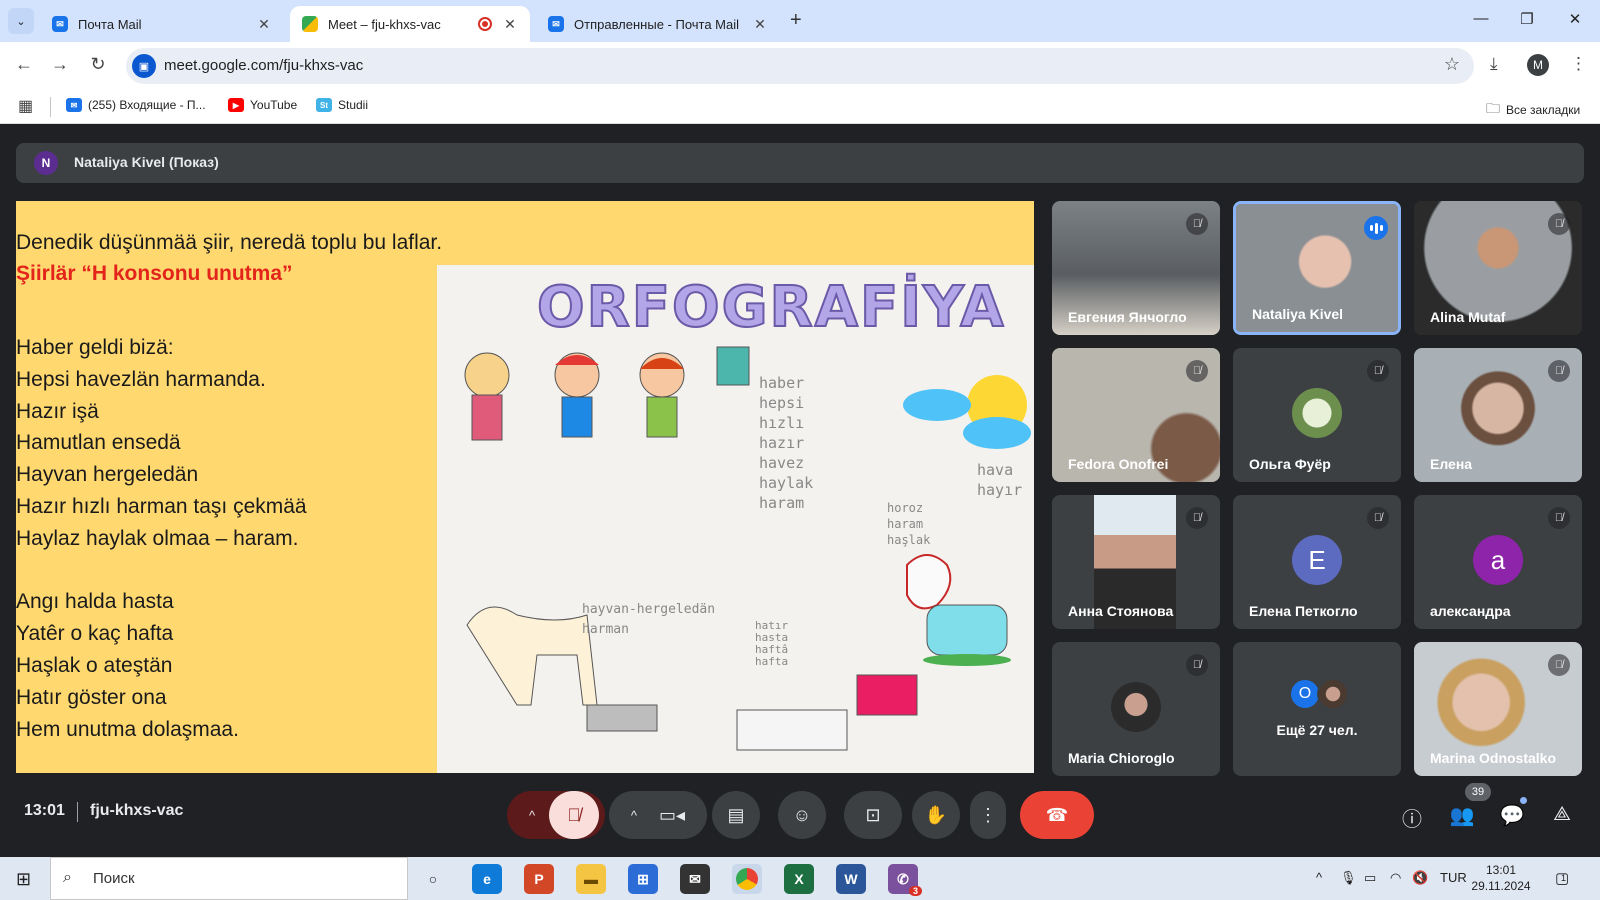 The width and height of the screenshot is (1600, 900). Describe the element at coordinates (1462, 815) in the screenshot. I see `people-icon: 👥` at that location.